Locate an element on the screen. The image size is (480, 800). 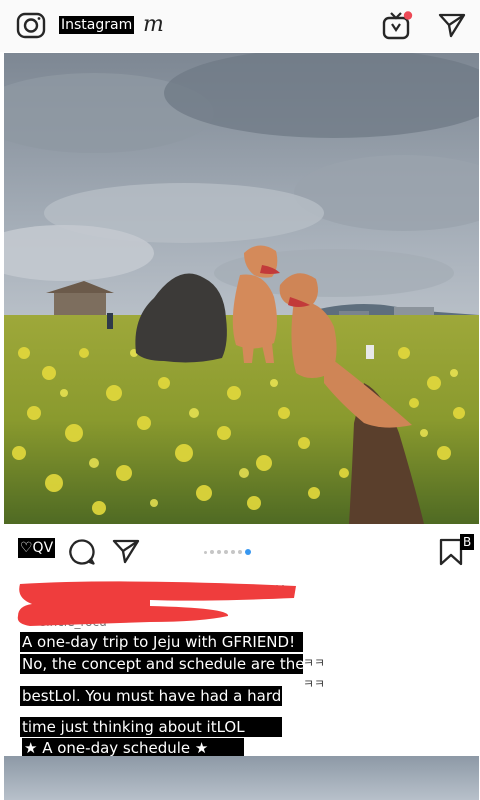
top-app-bar: Instagram m is located at coordinates (240, 26).